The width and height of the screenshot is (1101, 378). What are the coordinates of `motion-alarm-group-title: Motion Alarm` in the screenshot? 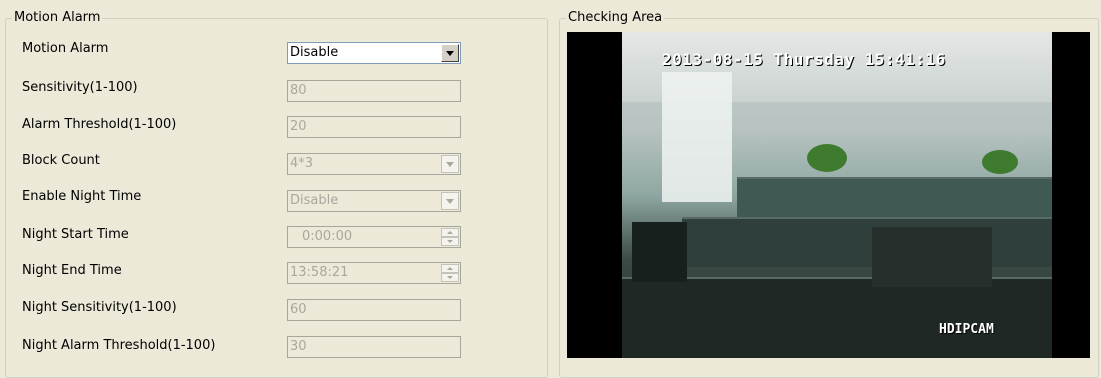 It's located at (57, 18).